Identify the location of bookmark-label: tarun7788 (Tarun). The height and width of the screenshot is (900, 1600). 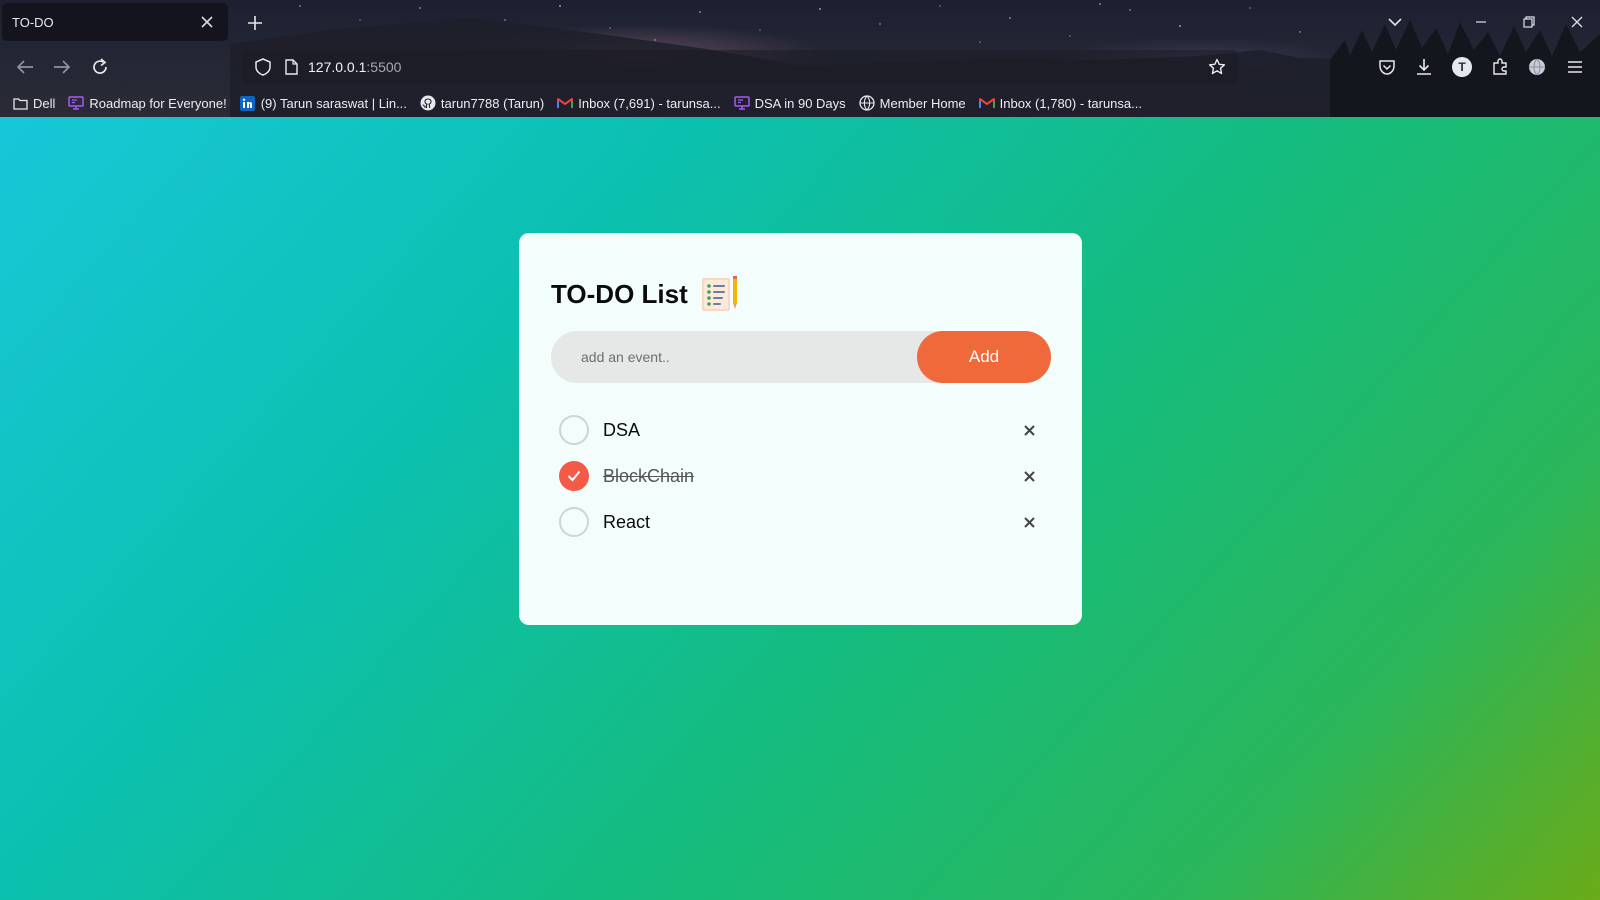
(492, 103).